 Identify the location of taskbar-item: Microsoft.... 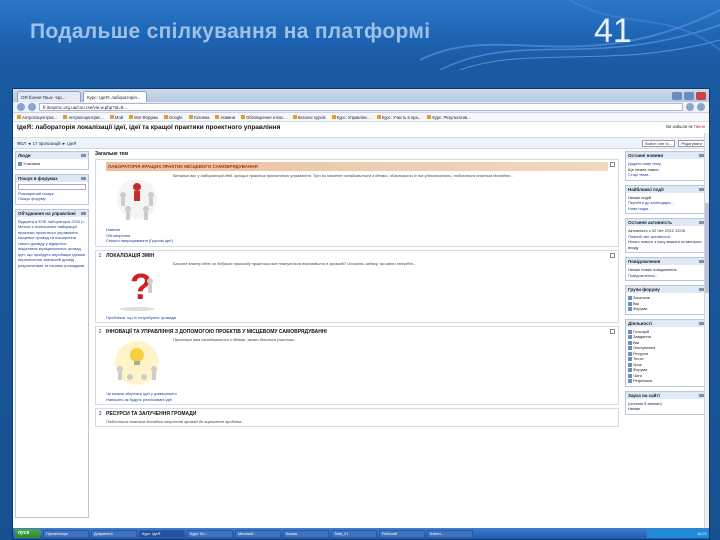
(258, 533).